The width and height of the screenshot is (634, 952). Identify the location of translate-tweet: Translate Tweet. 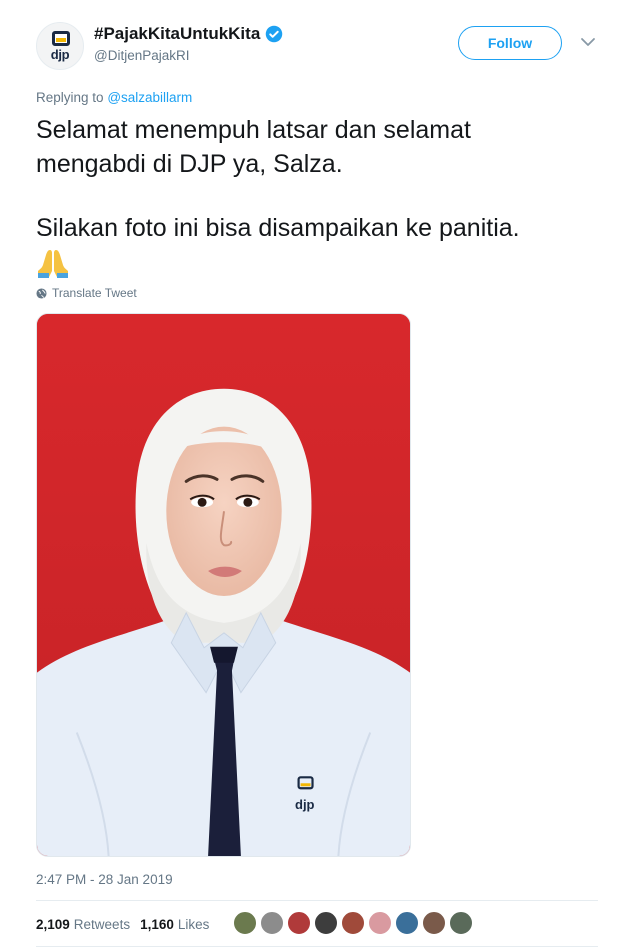
(86, 293).